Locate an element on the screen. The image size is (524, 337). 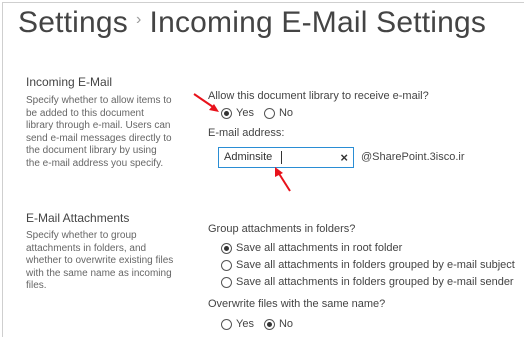
email-attachments-heading: E-Mail Attachments is located at coordinates (77, 218).